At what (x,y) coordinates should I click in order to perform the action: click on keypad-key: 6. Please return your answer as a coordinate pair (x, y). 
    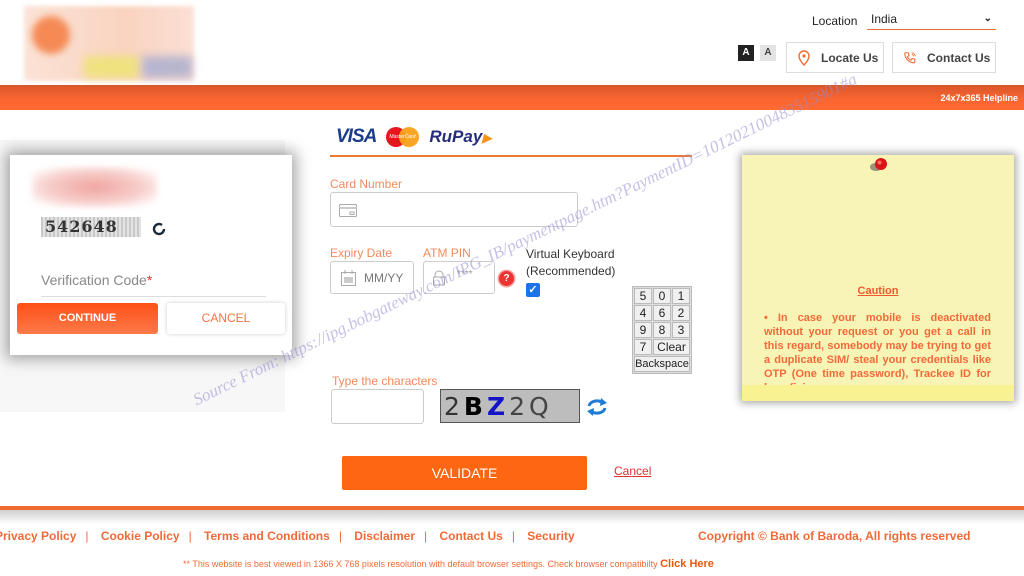
    Looking at the image, I should click on (662, 313).